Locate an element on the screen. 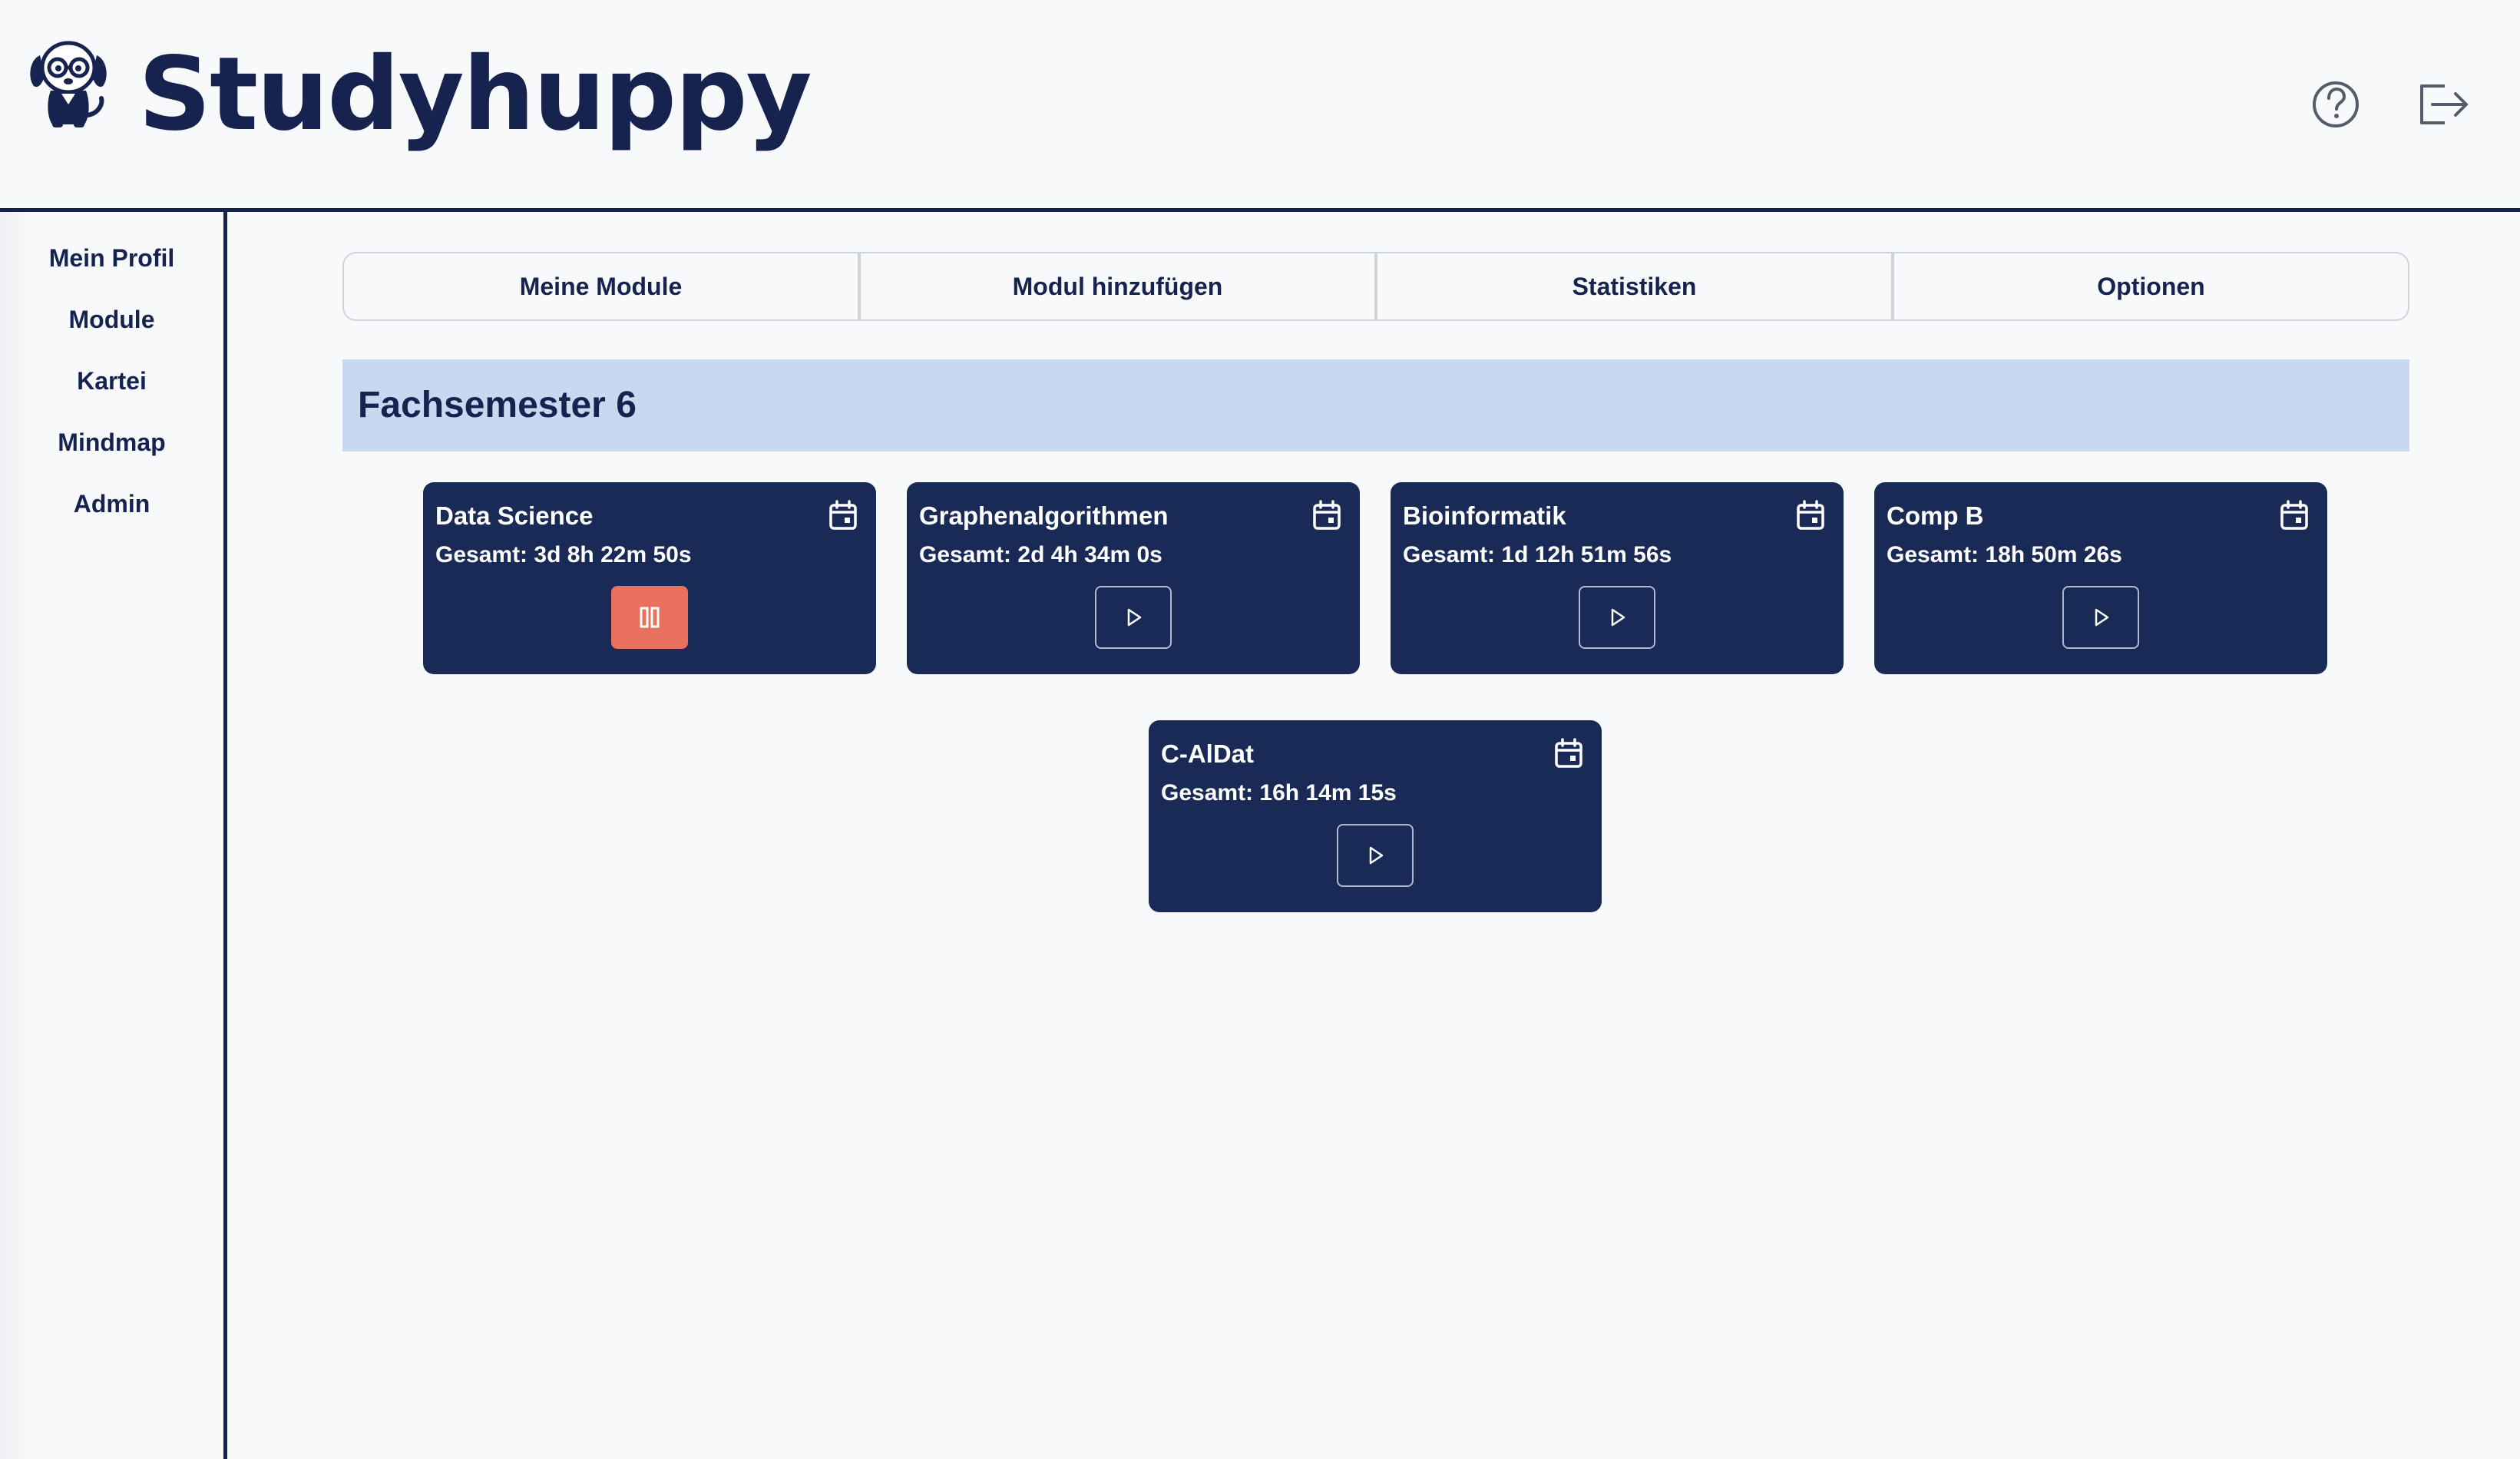 This screenshot has height=1459, width=2520. pause-button is located at coordinates (649, 617).